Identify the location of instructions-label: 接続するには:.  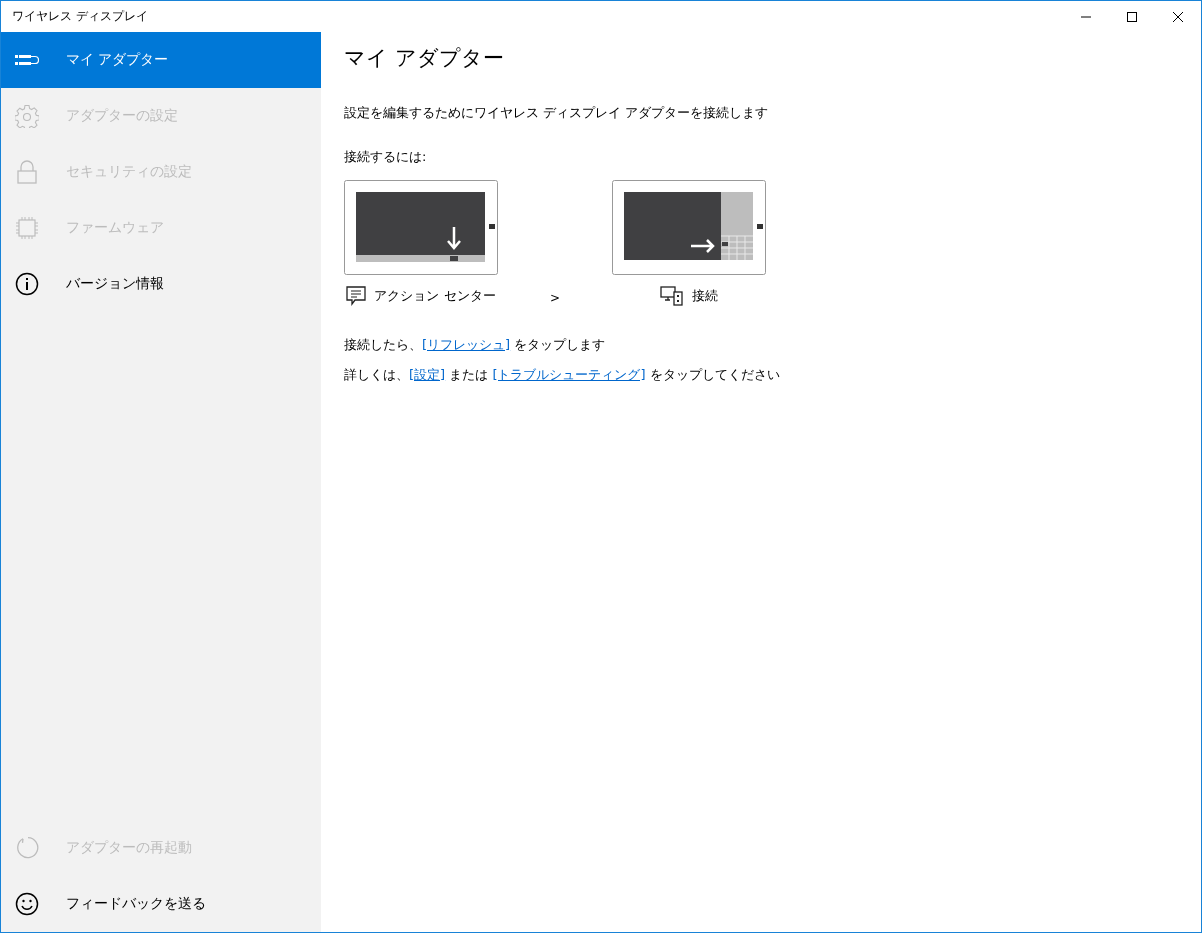
(386, 157).